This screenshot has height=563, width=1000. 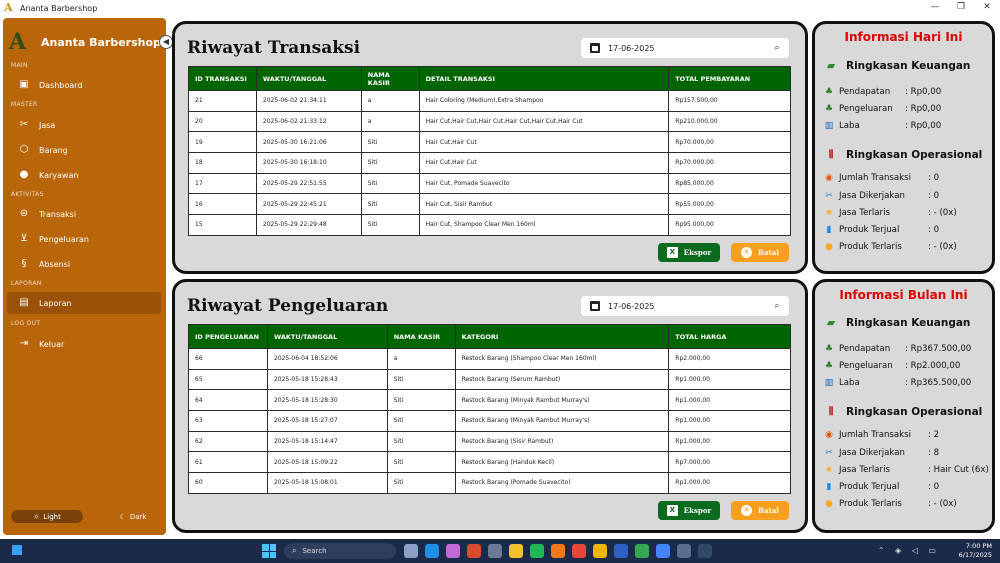 What do you see at coordinates (340, 551) in the screenshot?
I see `taskbar-search: ⌕ Search` at bounding box center [340, 551].